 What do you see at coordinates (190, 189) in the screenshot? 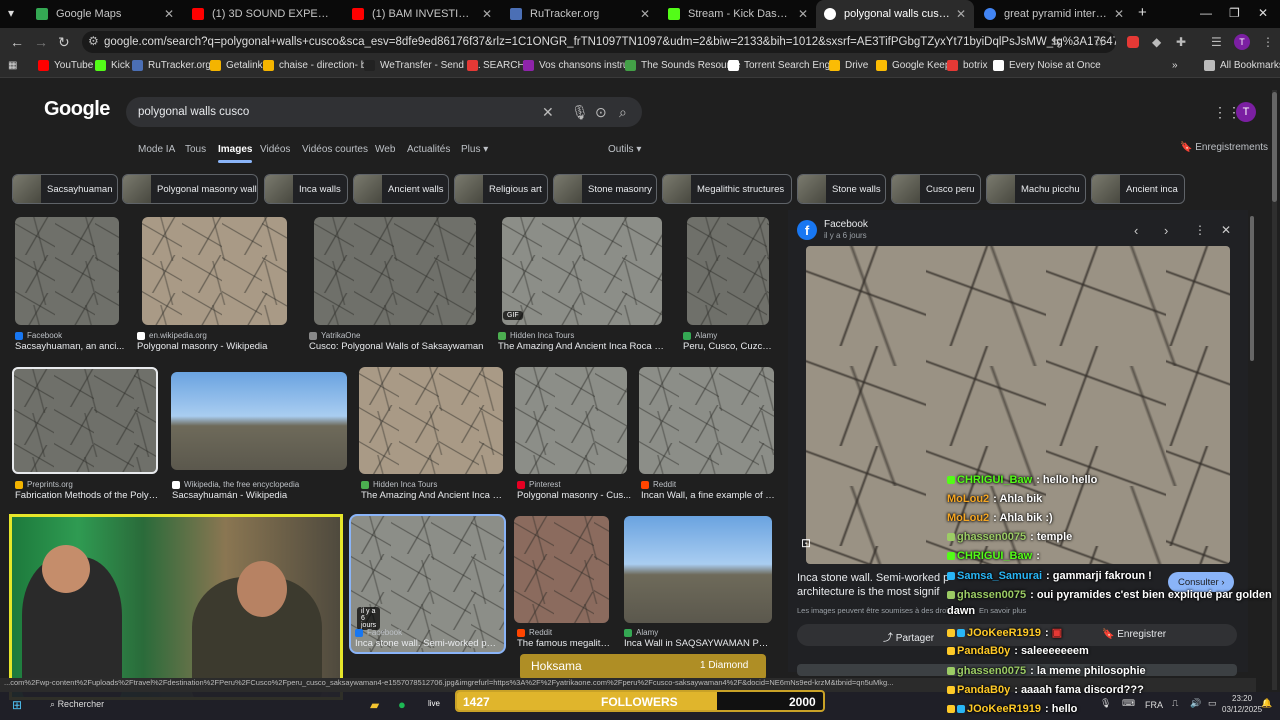
I see `chip-polygonal-masonry-wall: Polygonal masonry wall` at bounding box center [190, 189].